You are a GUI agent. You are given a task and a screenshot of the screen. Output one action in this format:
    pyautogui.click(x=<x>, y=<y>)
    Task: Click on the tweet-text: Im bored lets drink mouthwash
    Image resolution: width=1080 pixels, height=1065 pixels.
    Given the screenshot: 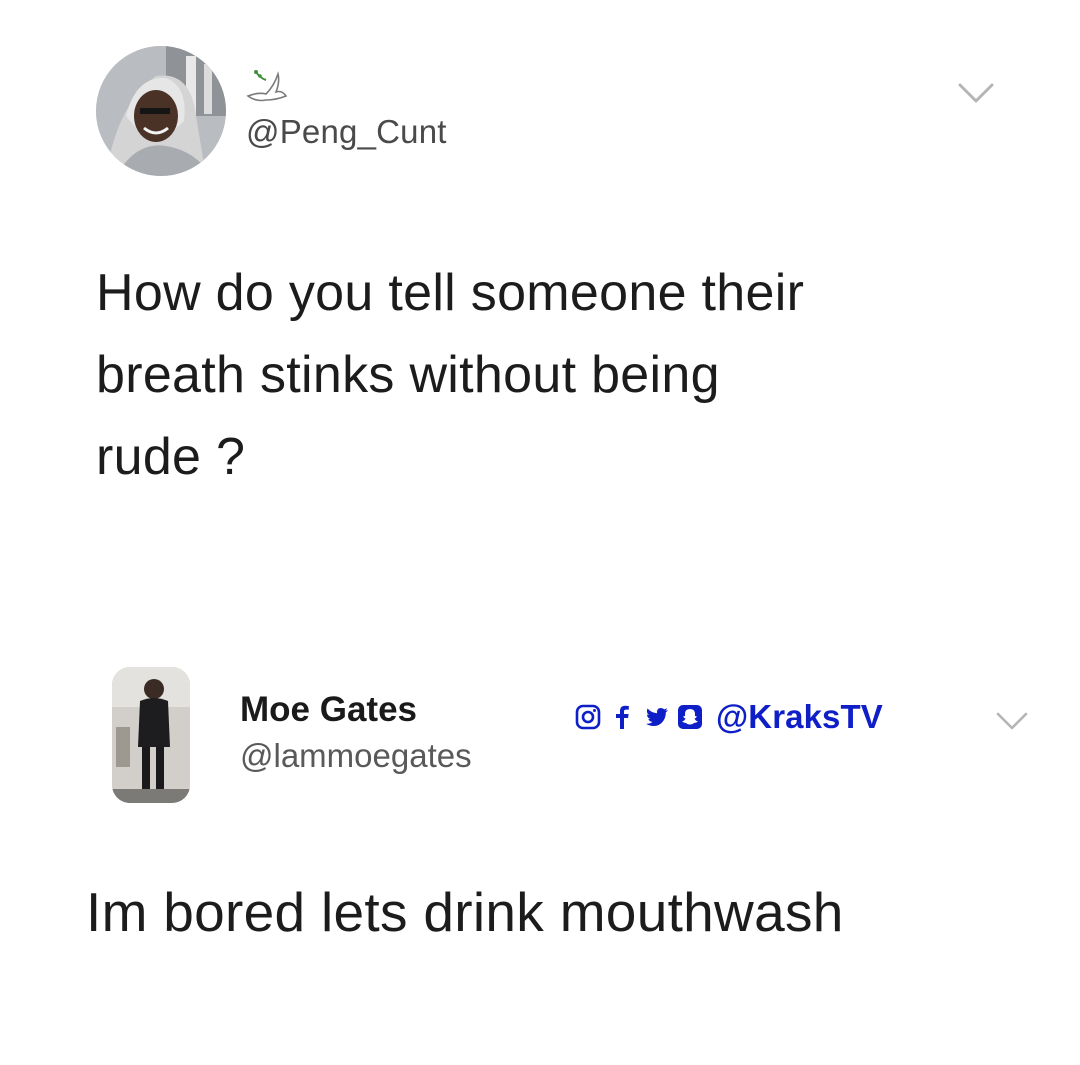 What is the action you would take?
    pyautogui.click(x=465, y=912)
    